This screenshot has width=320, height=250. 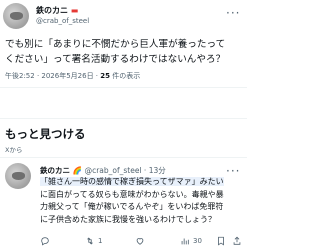 What do you see at coordinates (90, 241) in the screenshot?
I see `retweet-icon` at bounding box center [90, 241].